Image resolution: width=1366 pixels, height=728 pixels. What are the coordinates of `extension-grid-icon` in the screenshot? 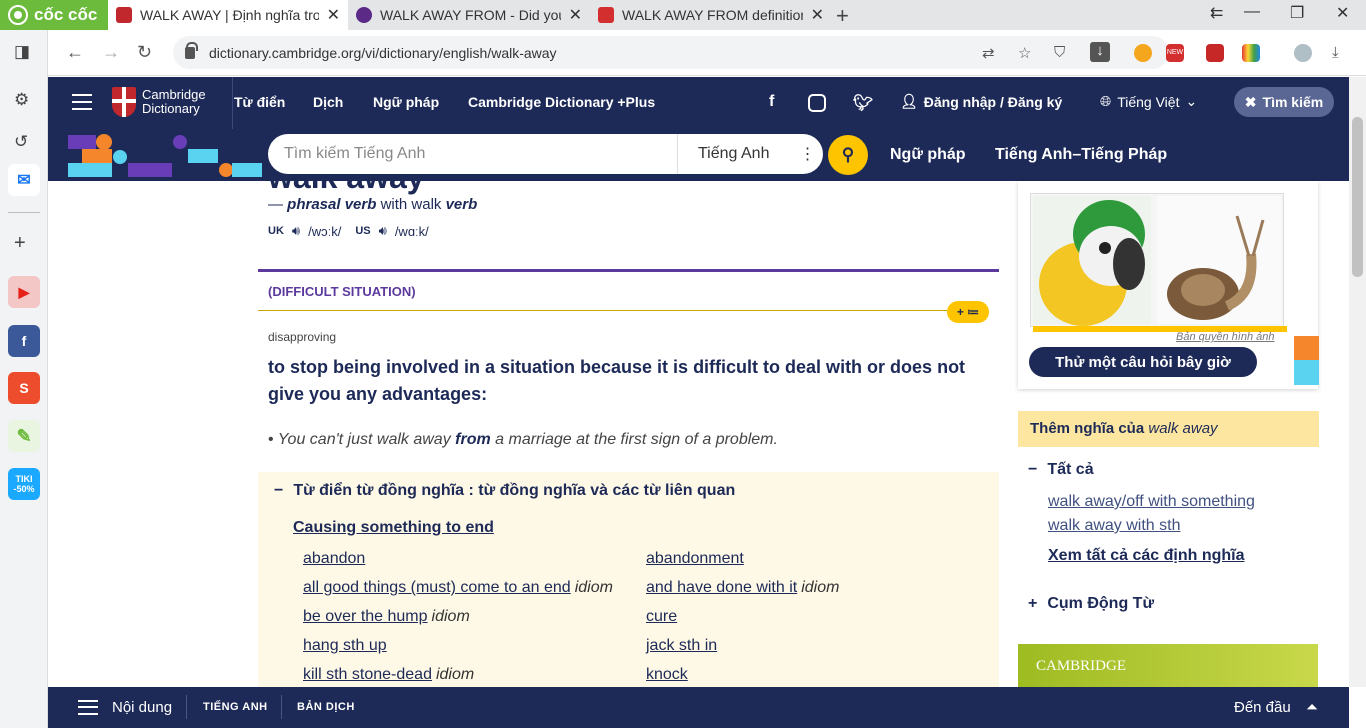 It's located at (1251, 53).